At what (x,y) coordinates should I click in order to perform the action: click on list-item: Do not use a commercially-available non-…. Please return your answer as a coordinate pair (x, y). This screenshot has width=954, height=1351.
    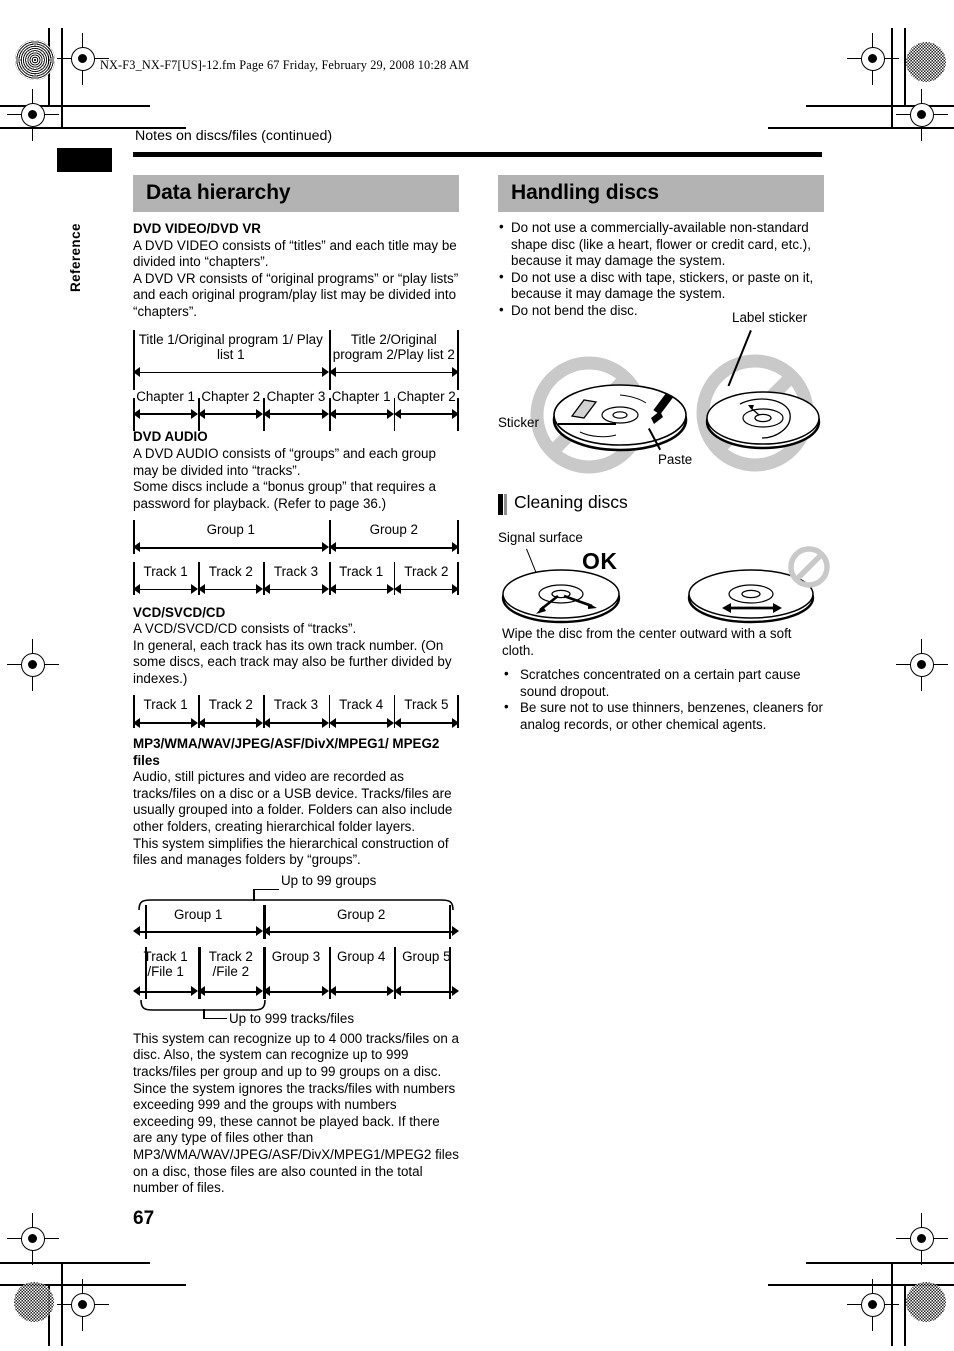
    Looking at the image, I should click on (661, 244).